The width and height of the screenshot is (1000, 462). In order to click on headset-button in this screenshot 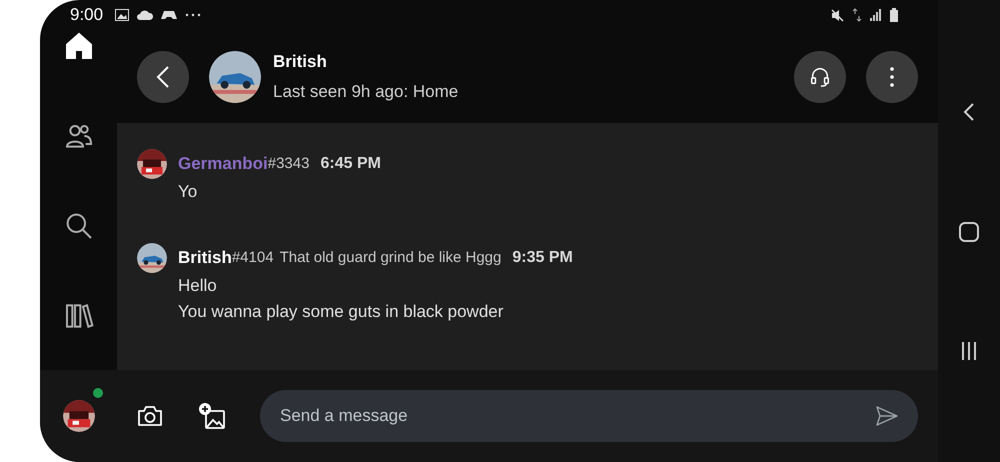, I will do `click(820, 76)`.